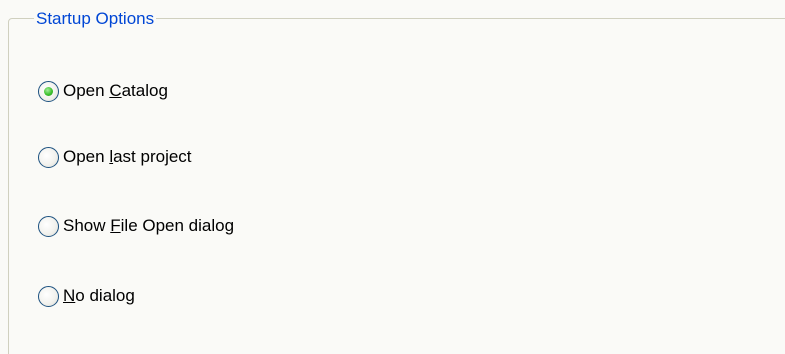 Image resolution: width=785 pixels, height=354 pixels. Describe the element at coordinates (115, 225) in the screenshot. I see `accelerator-key: F` at that location.